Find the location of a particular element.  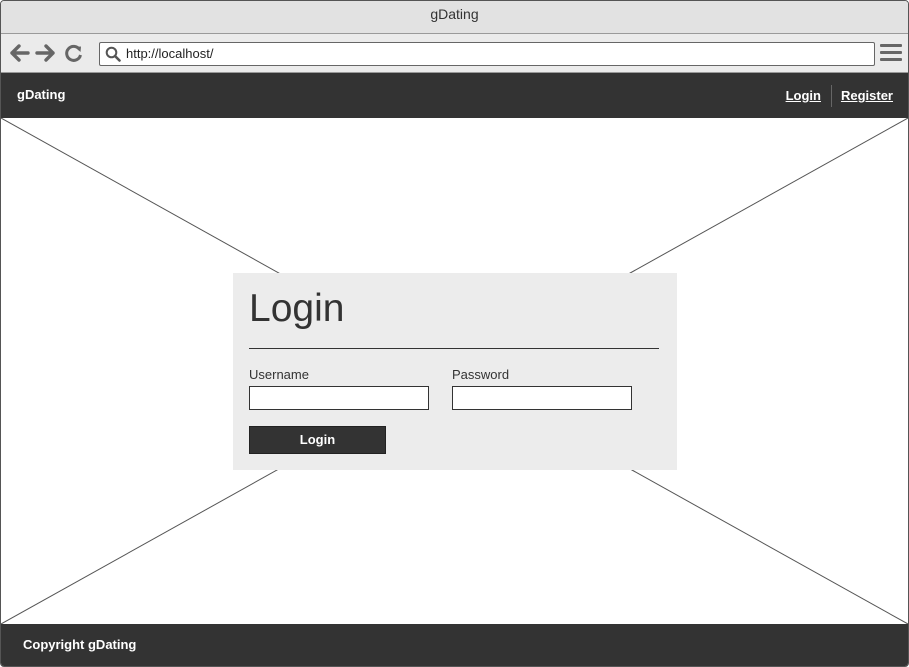

footer-copyright: Copyright gDating is located at coordinates (80, 644).